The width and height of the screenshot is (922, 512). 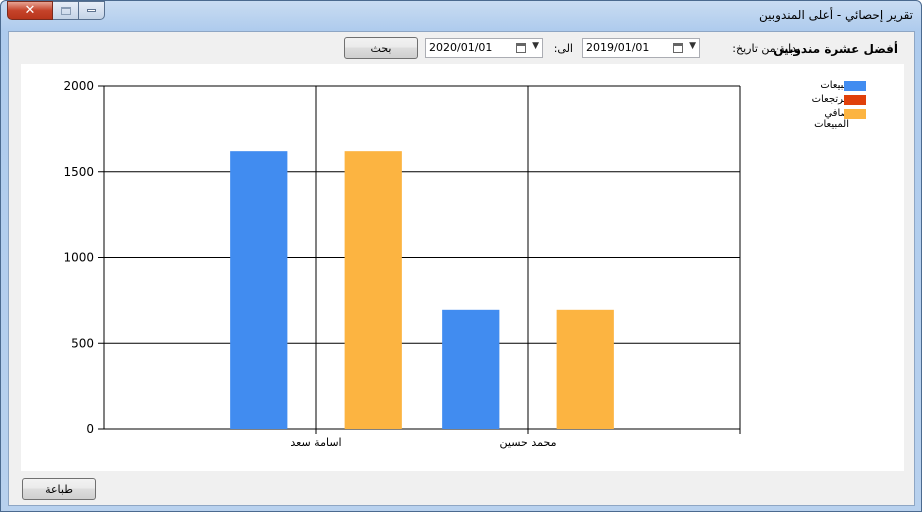 What do you see at coordinates (618, 47) in the screenshot?
I see `from-date-value: 2019/01/01` at bounding box center [618, 47].